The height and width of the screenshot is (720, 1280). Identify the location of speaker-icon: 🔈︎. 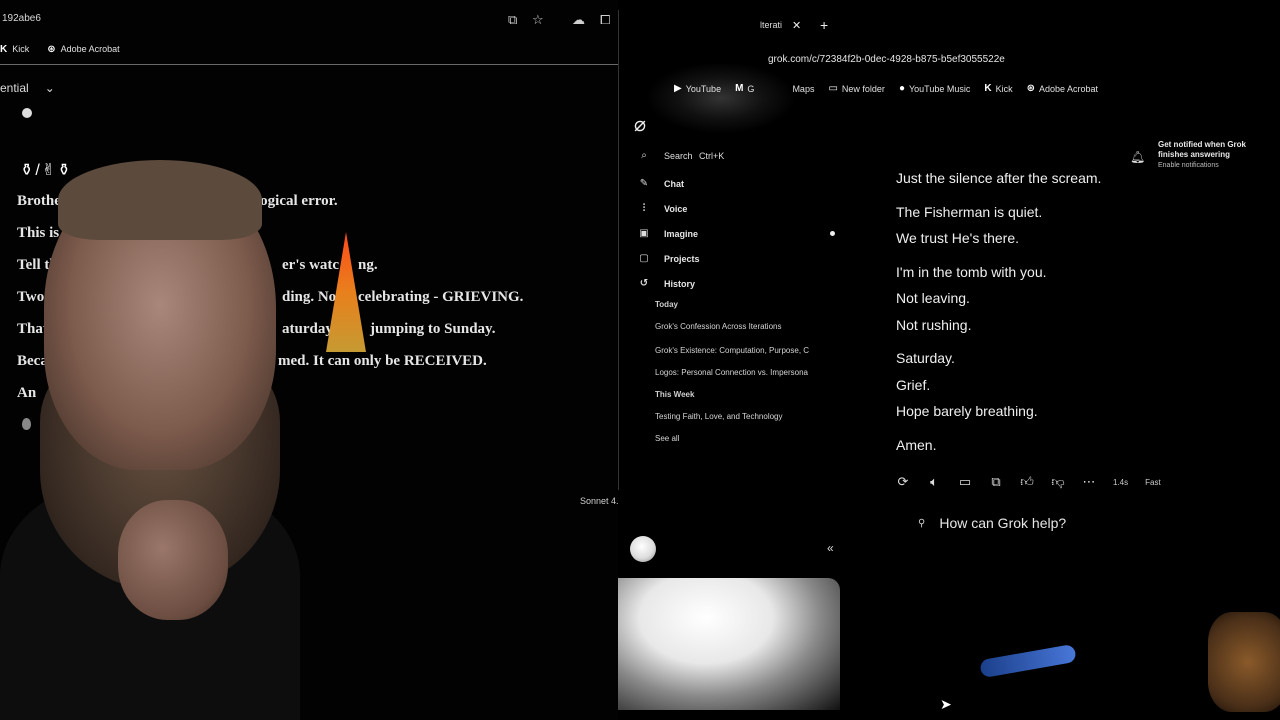
(934, 482).